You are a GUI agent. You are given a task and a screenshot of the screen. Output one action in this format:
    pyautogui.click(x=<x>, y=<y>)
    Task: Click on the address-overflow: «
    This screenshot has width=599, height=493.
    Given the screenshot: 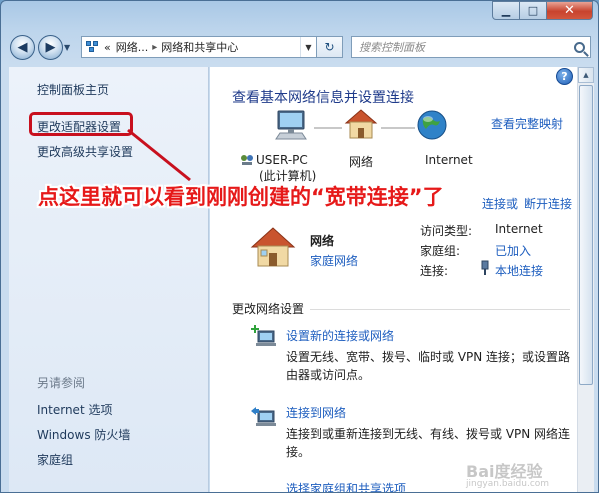 What is the action you would take?
    pyautogui.click(x=107, y=47)
    